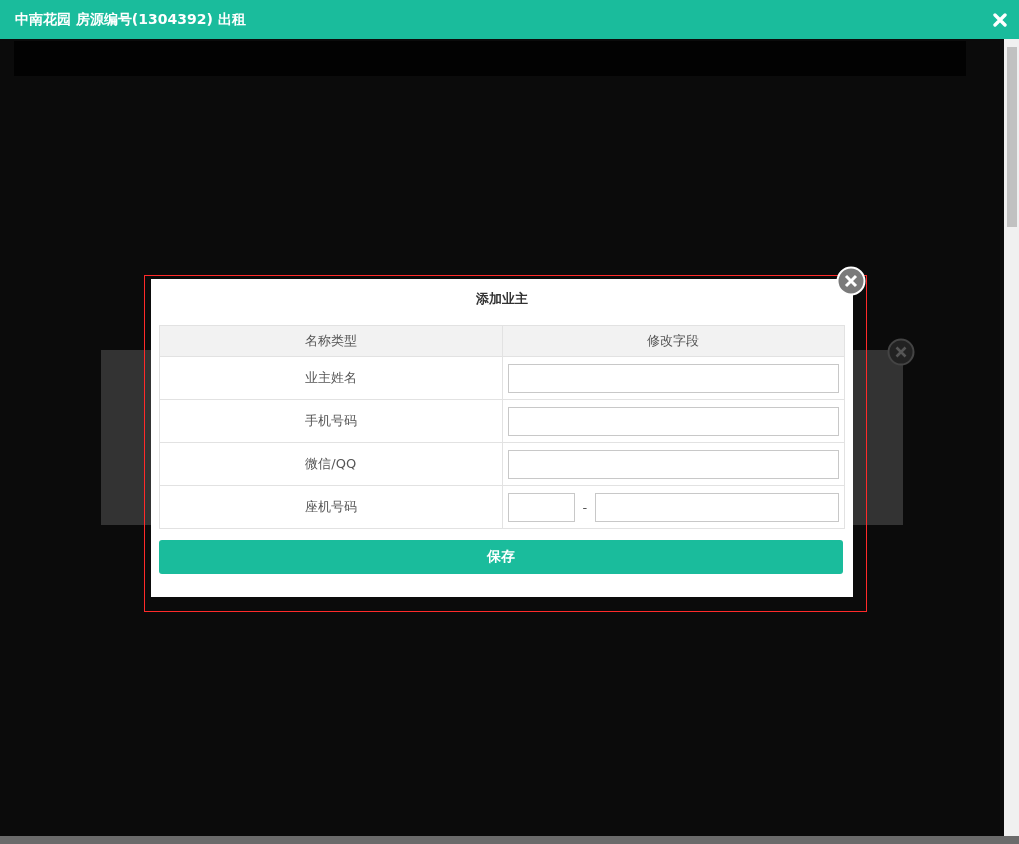 The image size is (1019, 844). What do you see at coordinates (502, 299) in the screenshot?
I see `dialog-title: 添加业主` at bounding box center [502, 299].